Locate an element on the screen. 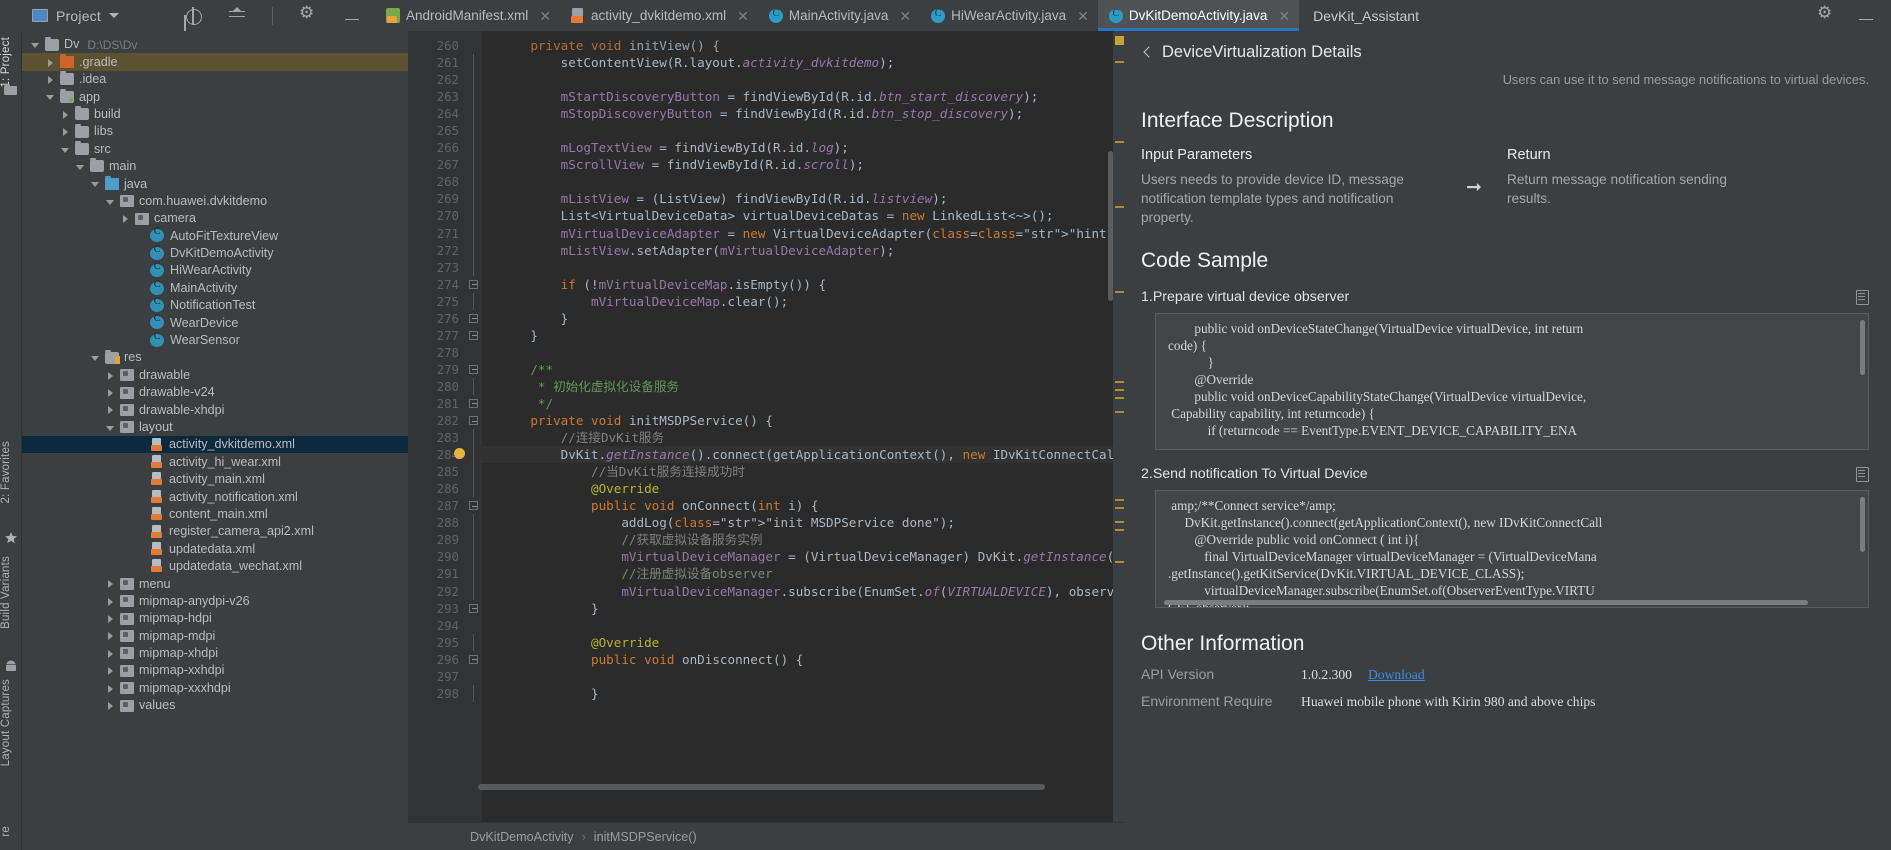 The width and height of the screenshot is (1891, 850). code-line: mScrollView = findViewById(R.id.scroll); is located at coordinates (797, 164).